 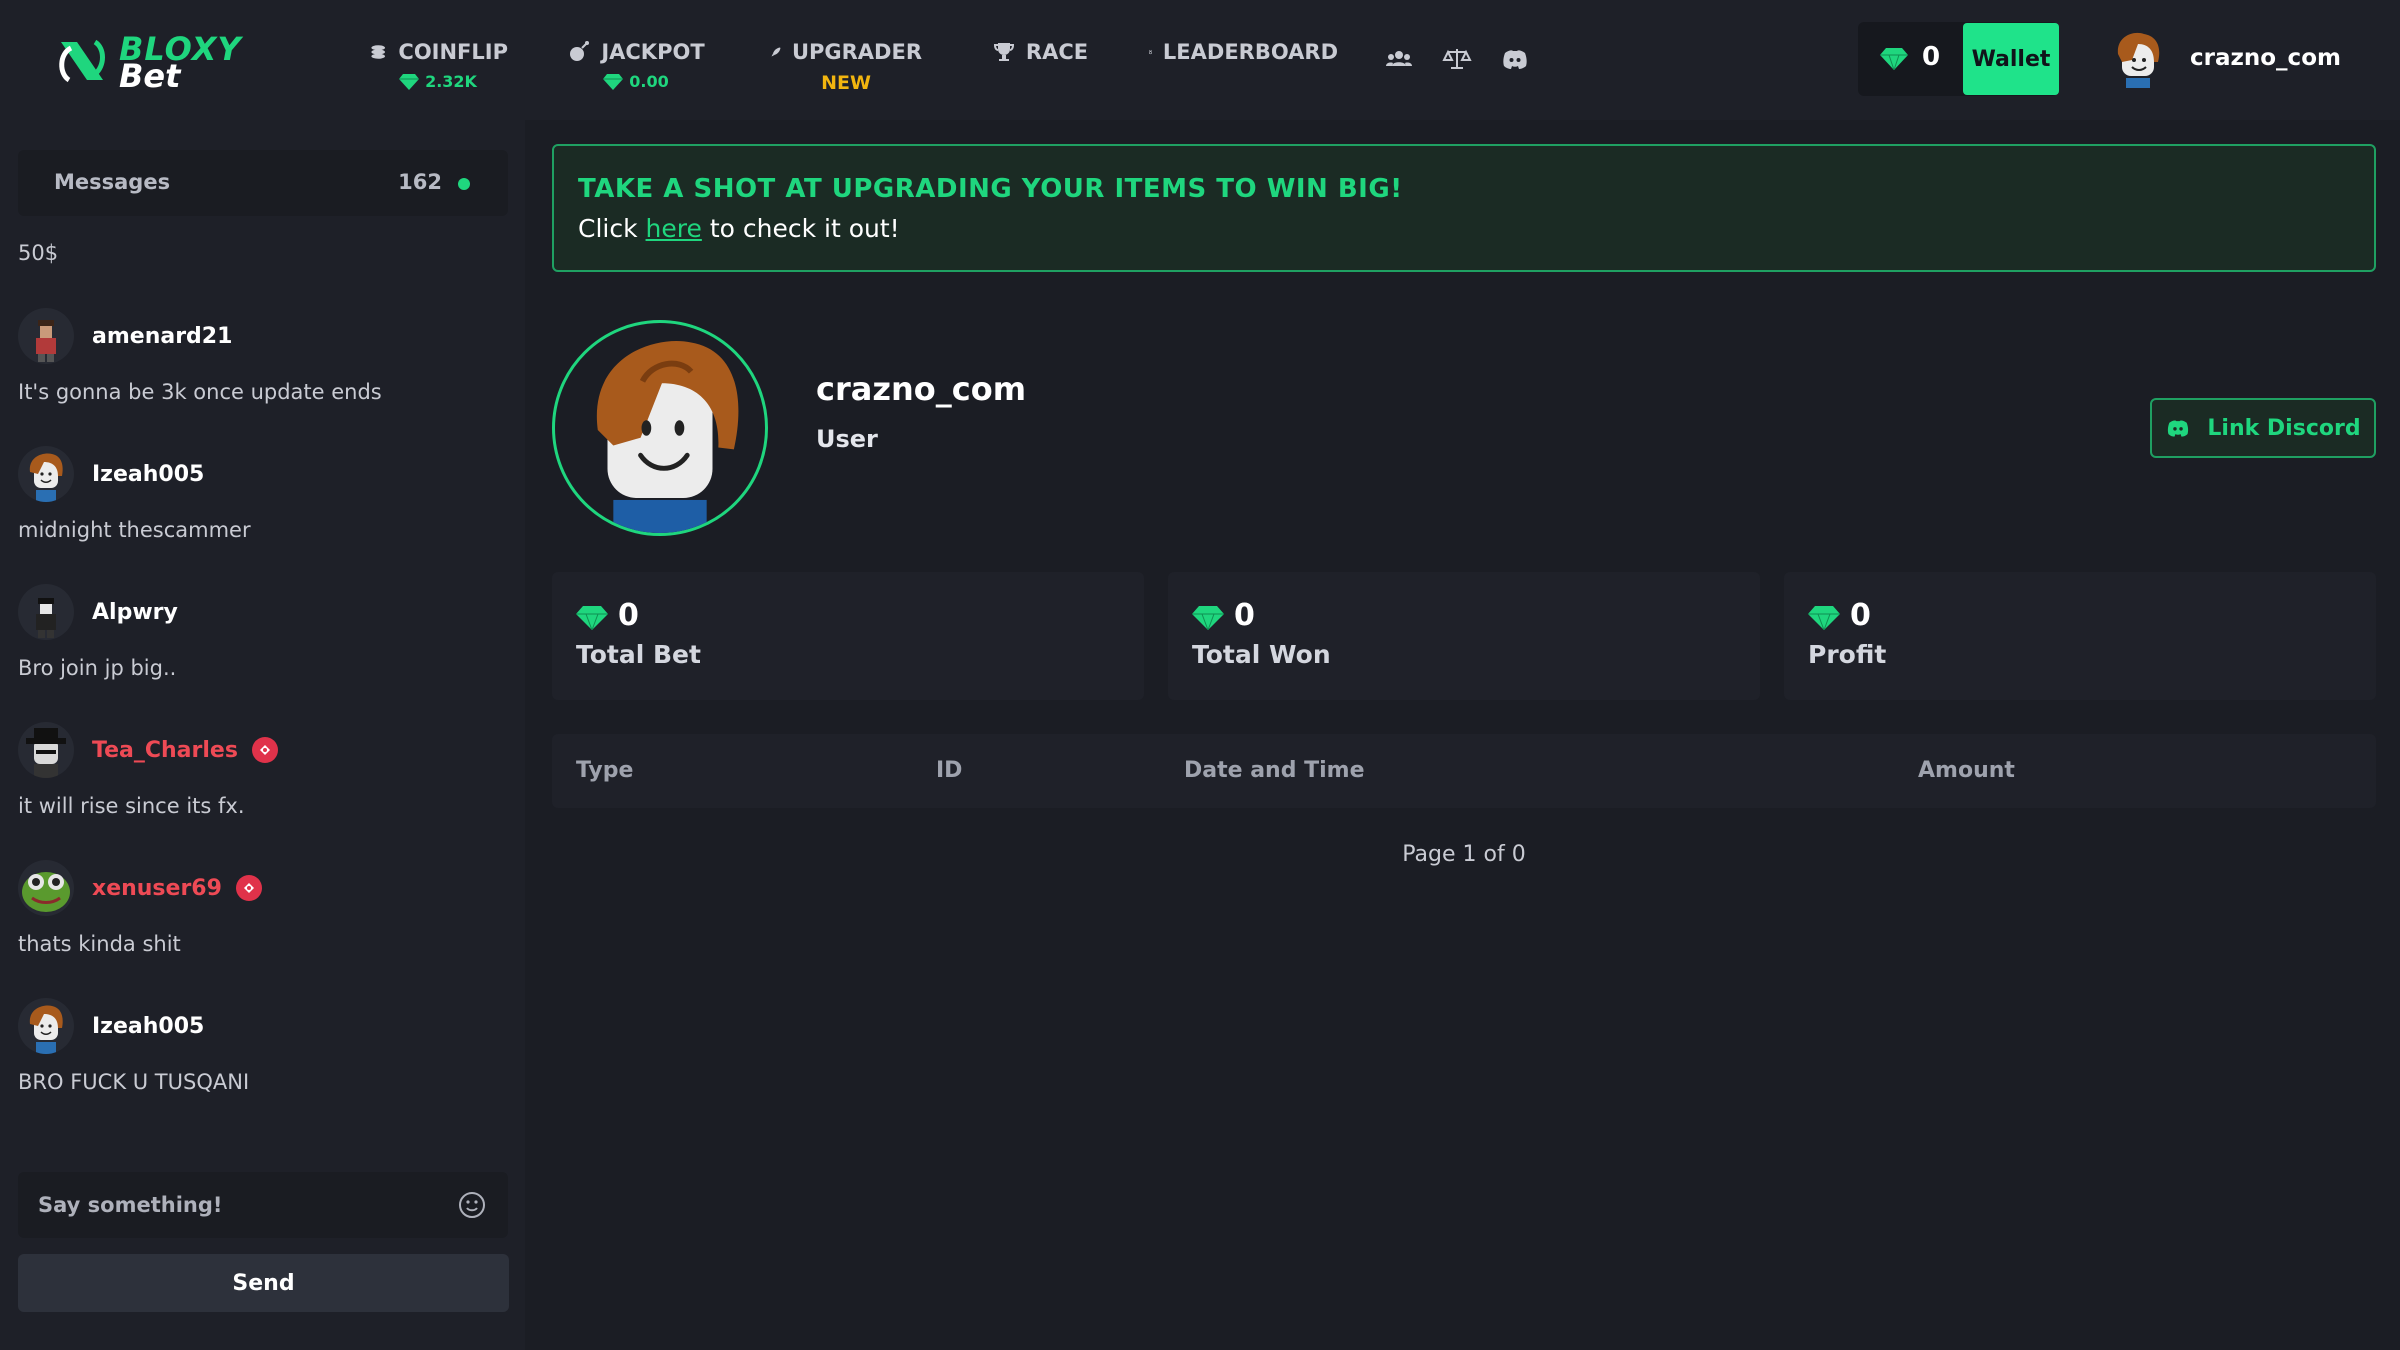 I want to click on chat-header: Messages 162, so click(x=263, y=183).